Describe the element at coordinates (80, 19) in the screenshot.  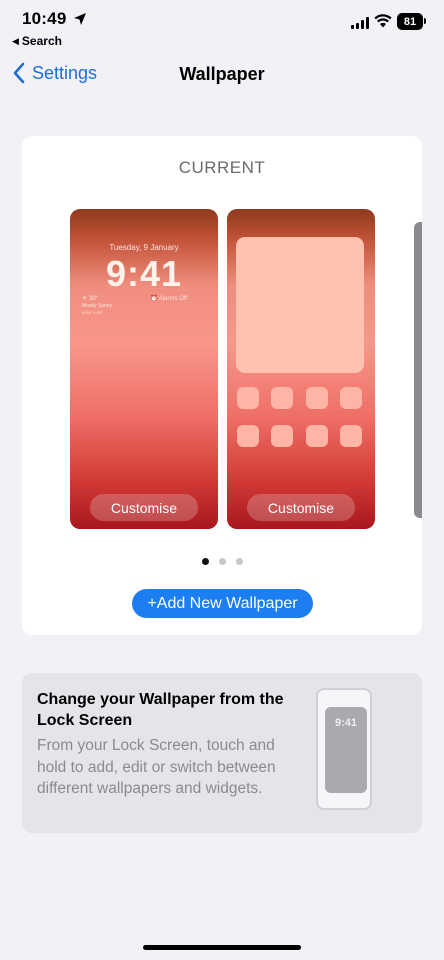
I see `location-arrow-icon` at that location.